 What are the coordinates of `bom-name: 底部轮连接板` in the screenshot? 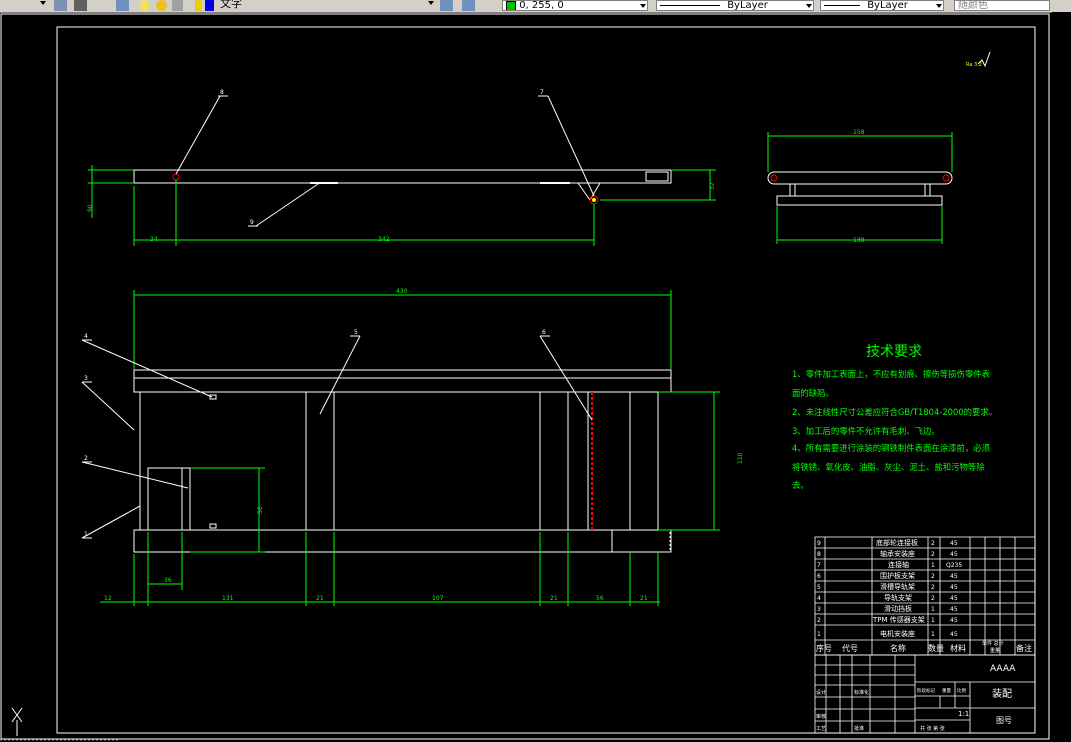 It's located at (897, 542).